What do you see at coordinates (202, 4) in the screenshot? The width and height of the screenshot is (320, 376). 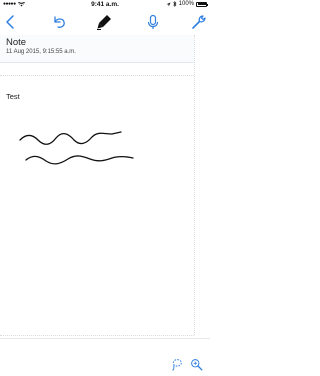 I see `battery-icon` at bounding box center [202, 4].